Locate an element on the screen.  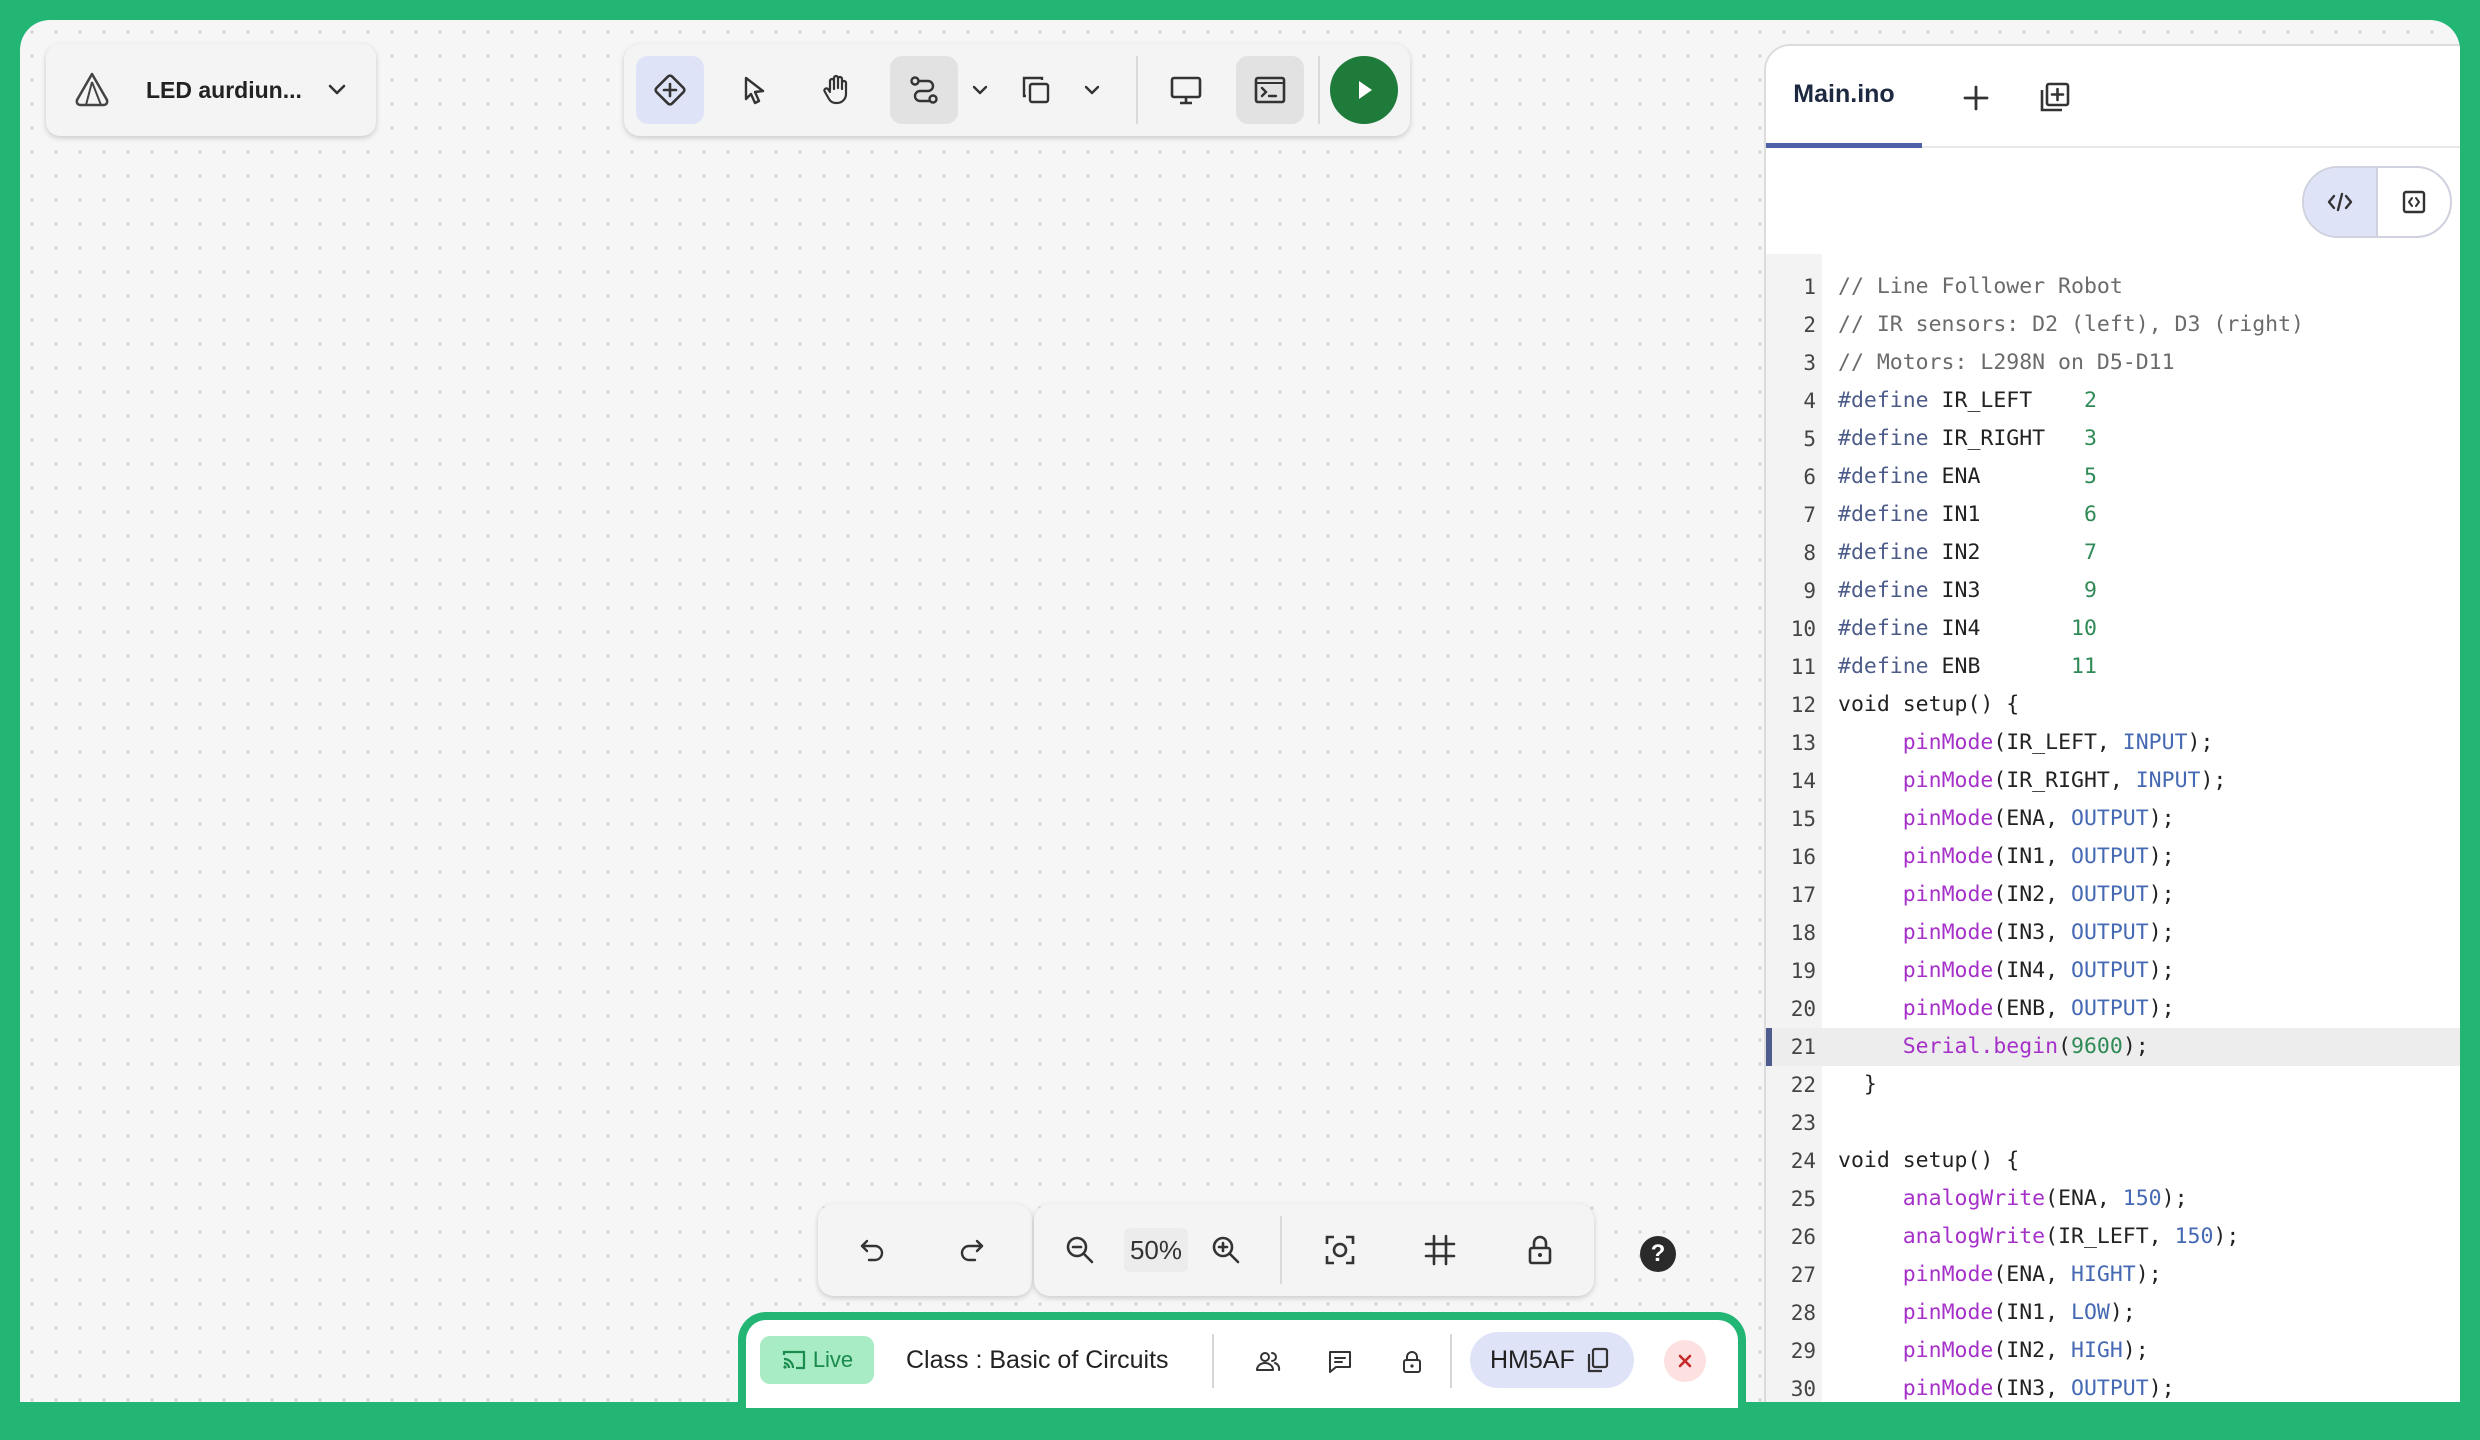
code-line: 4 #define IR_LEFT 2 is located at coordinates (2113, 401).